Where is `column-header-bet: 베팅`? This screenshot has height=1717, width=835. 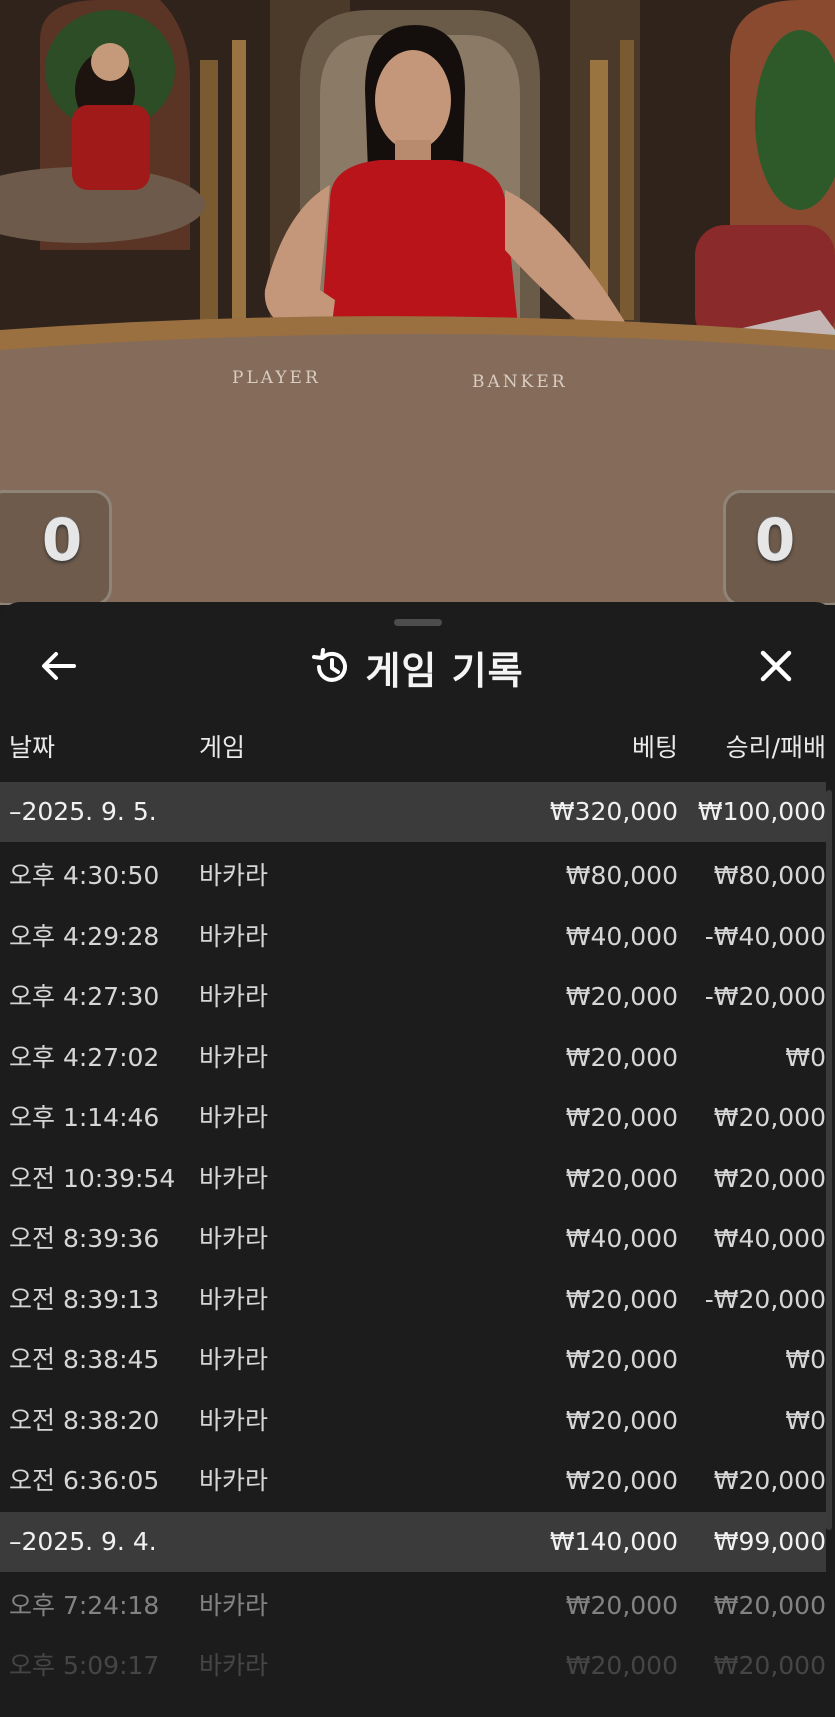 column-header-bet: 베팅 is located at coordinates (654, 747).